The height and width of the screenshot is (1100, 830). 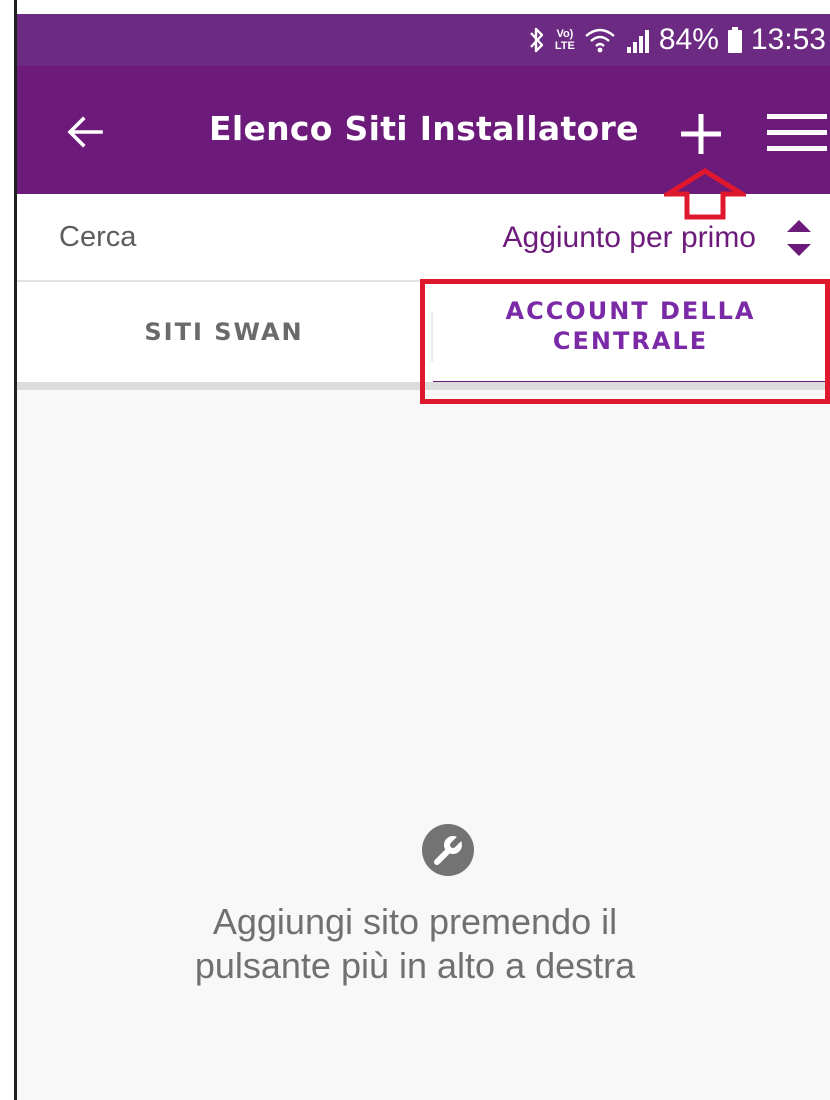 I want to click on wrench-icon, so click(x=448, y=850).